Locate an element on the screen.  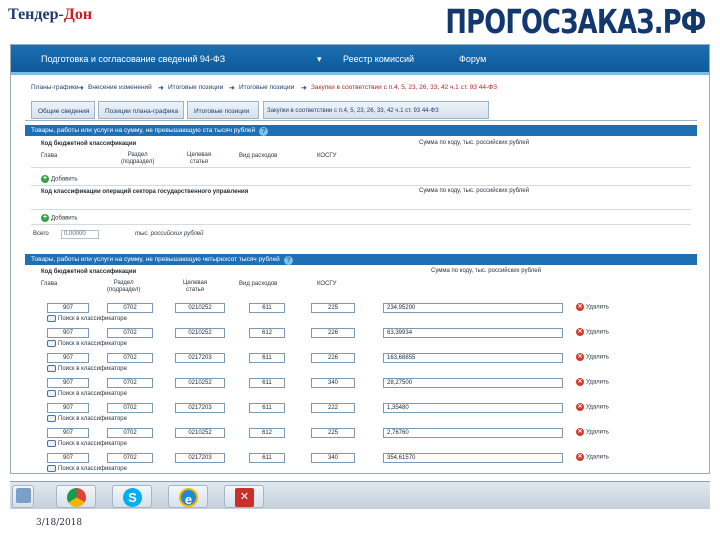
row-field-sum: 28,27500 is located at coordinates (473, 383).